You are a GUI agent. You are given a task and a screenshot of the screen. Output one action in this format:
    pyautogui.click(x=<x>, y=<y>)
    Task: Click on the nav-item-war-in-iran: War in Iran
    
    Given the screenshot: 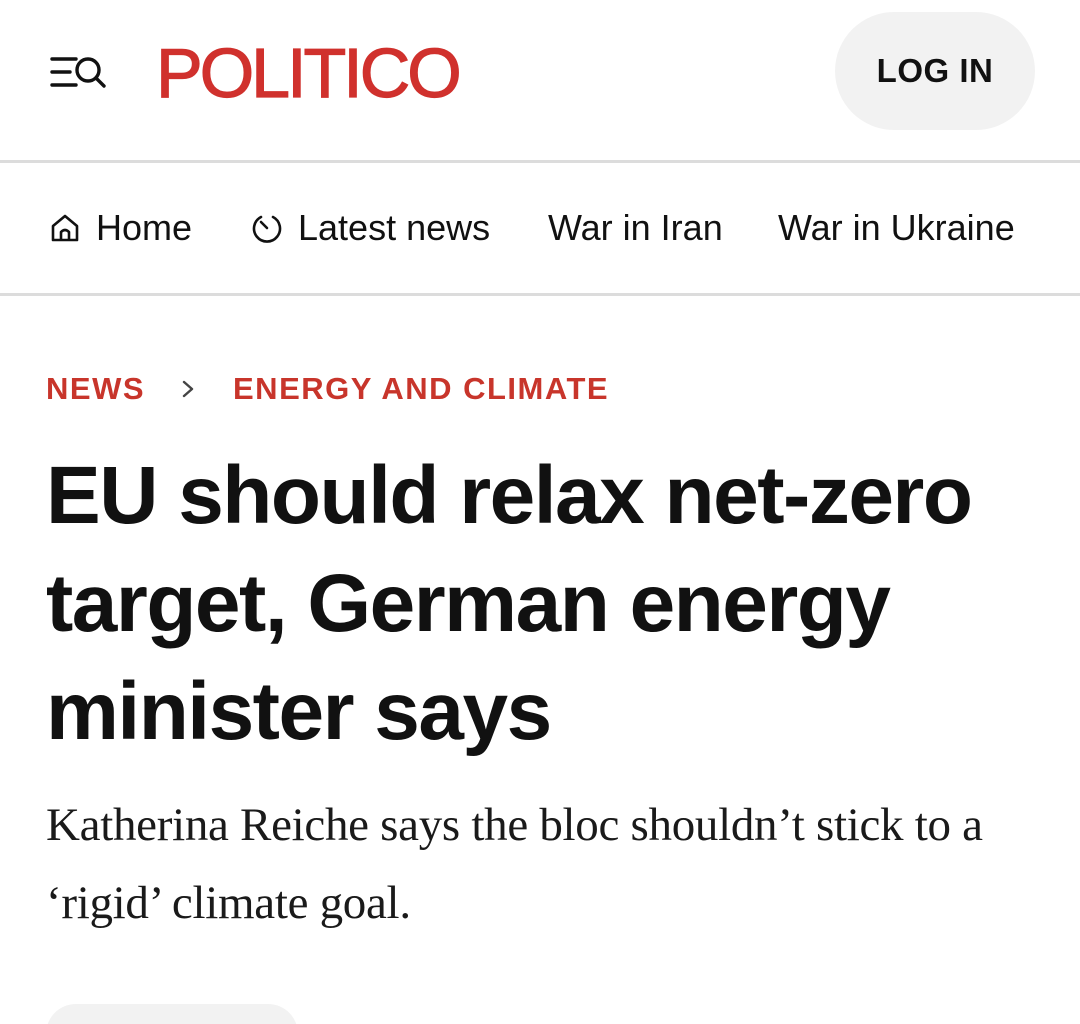 What is the action you would take?
    pyautogui.click(x=635, y=228)
    